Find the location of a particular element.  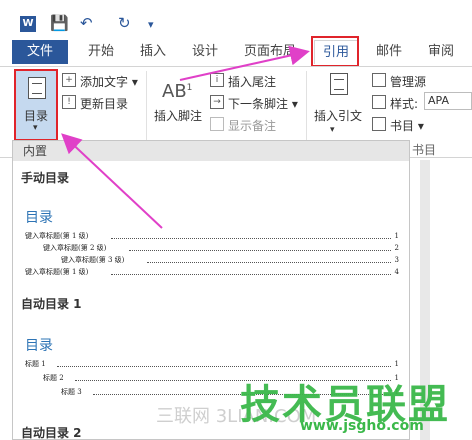

toc-icon is located at coordinates (37, 88).